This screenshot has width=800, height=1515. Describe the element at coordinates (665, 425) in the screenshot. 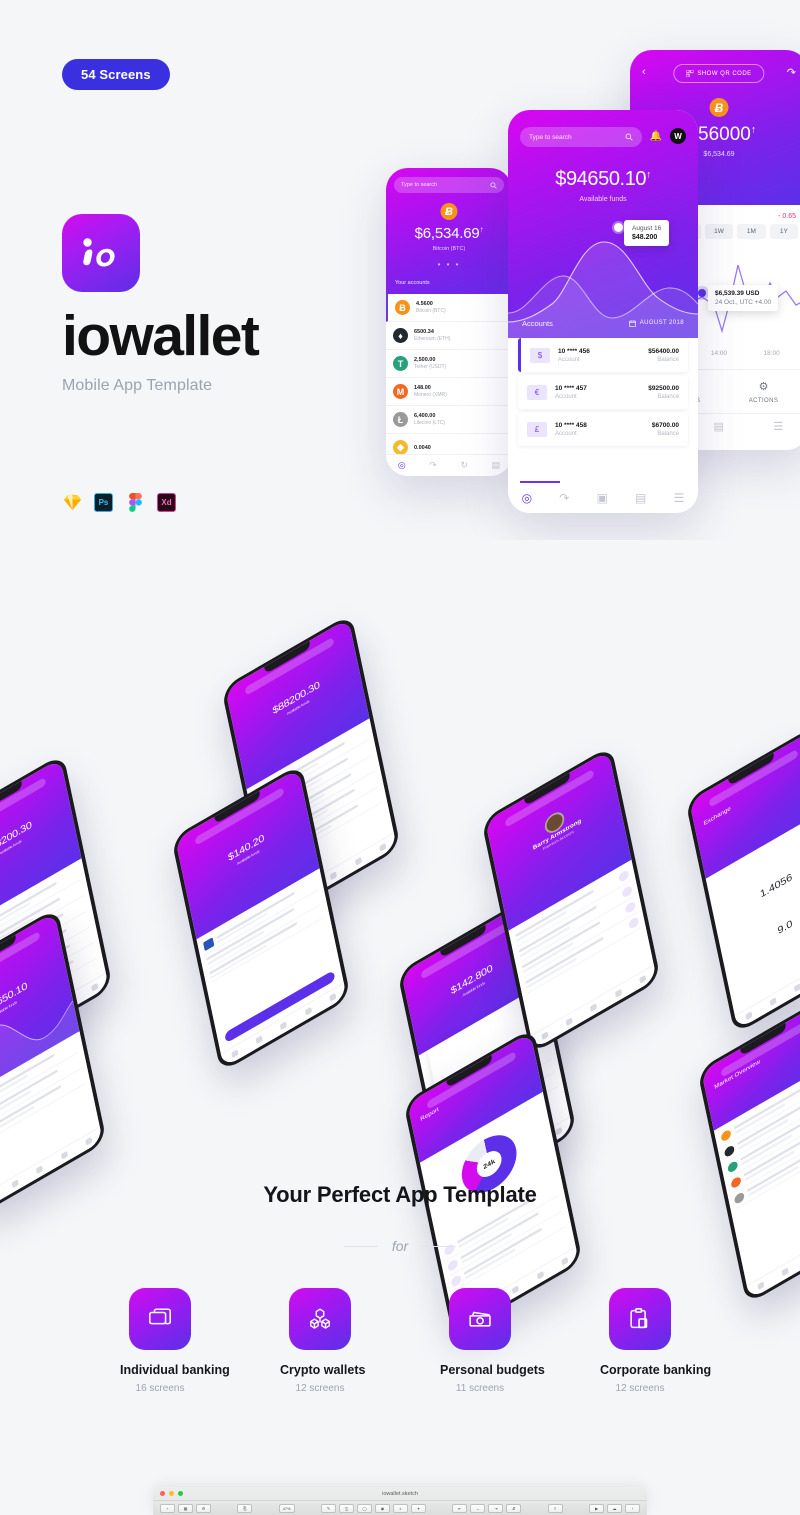

I see `account-balance: $6700.00` at that location.